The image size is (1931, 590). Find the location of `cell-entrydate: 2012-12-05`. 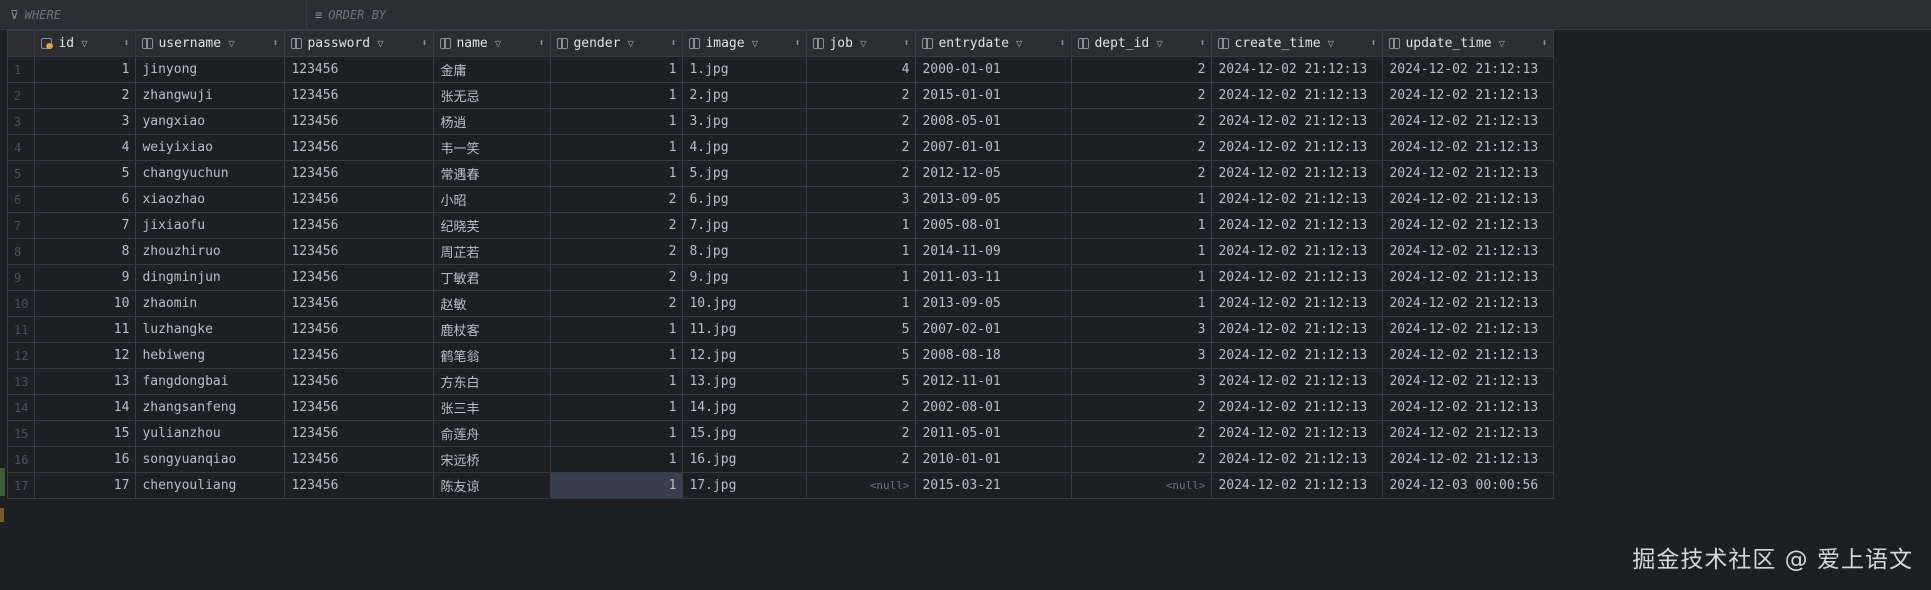

cell-entrydate: 2012-12-05 is located at coordinates (994, 173).